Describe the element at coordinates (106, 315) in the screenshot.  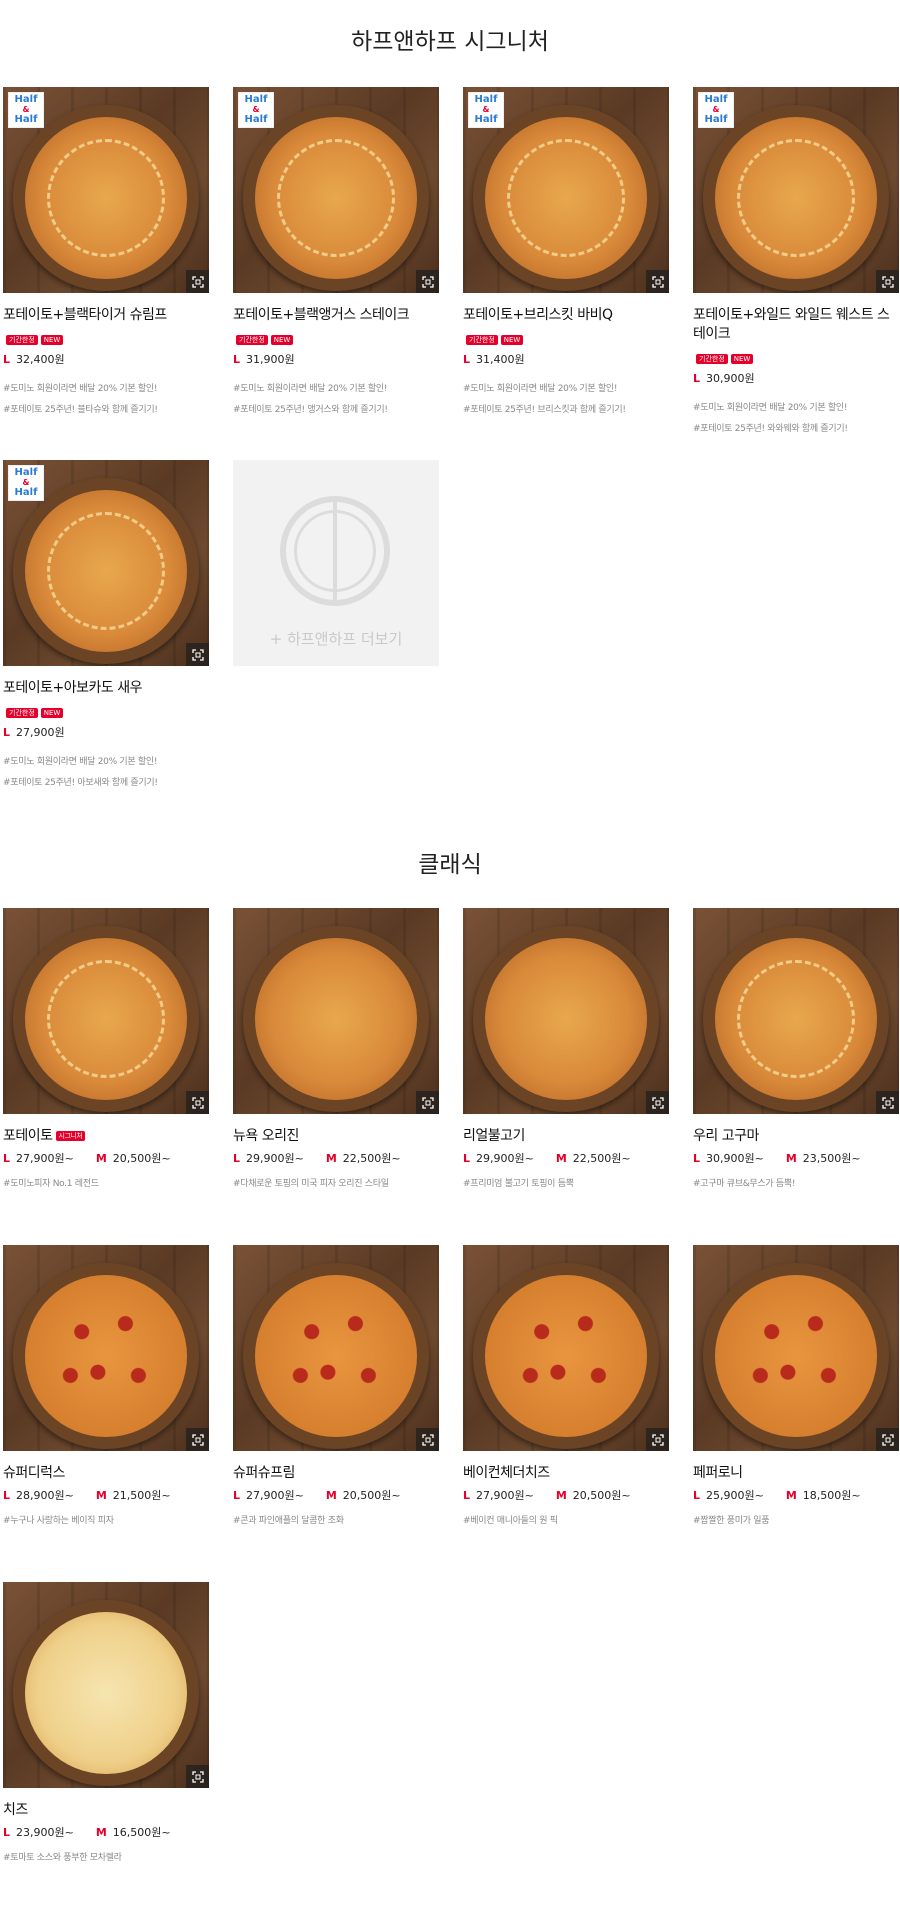
I see `menu-name: 포테이토+블랙타이거 슈림프` at that location.